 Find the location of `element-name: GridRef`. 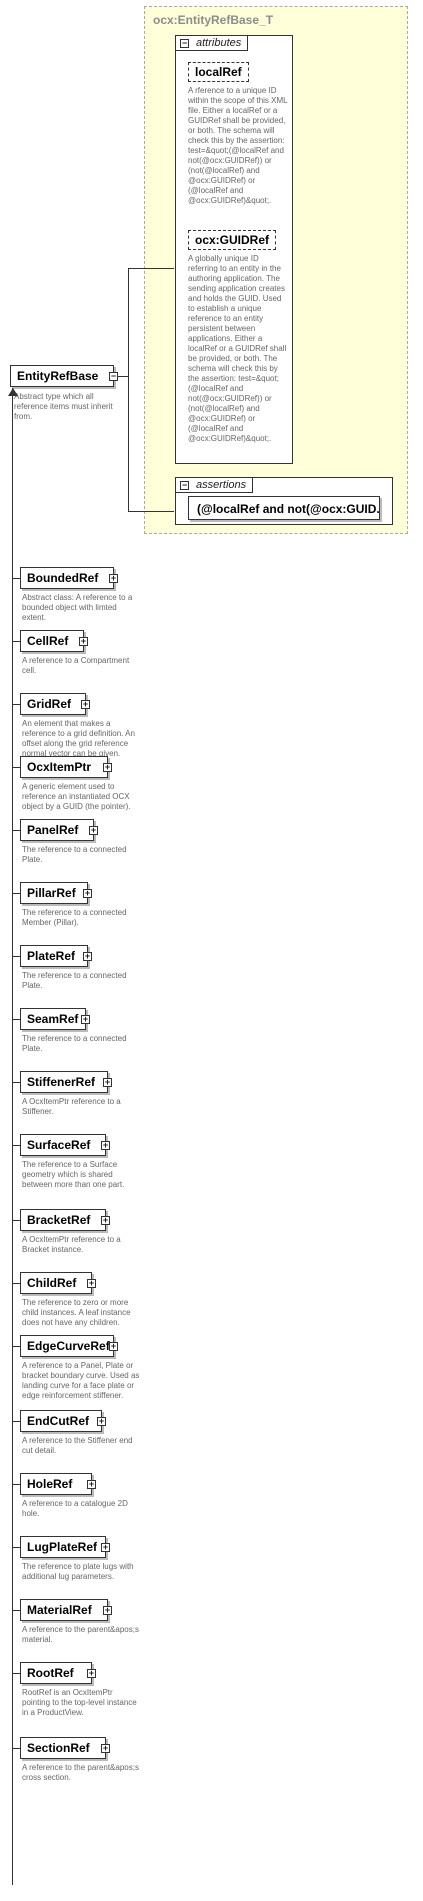

element-name: GridRef is located at coordinates (49, 704).